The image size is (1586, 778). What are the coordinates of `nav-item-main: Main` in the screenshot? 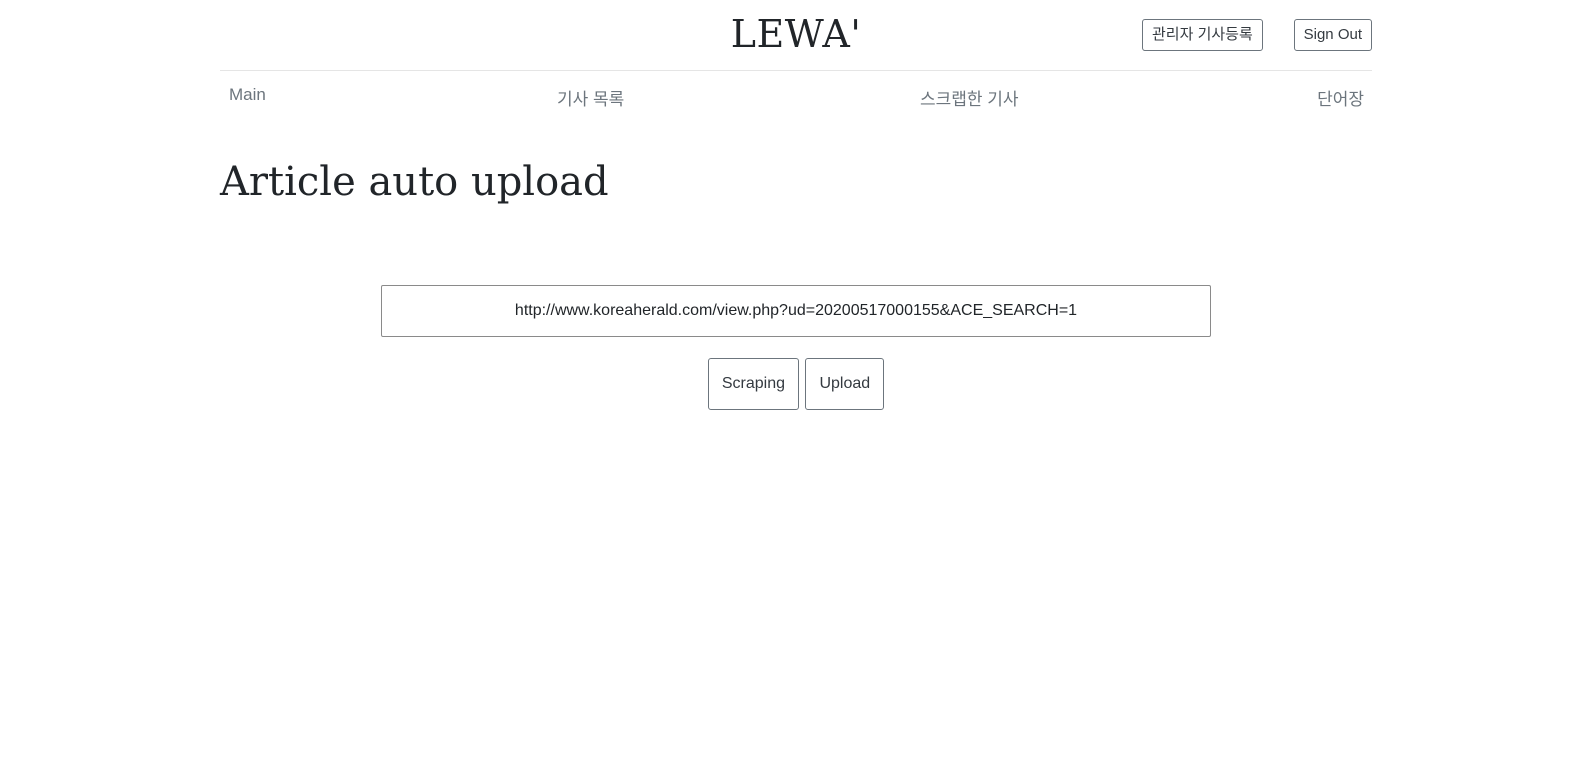 It's located at (247, 95).